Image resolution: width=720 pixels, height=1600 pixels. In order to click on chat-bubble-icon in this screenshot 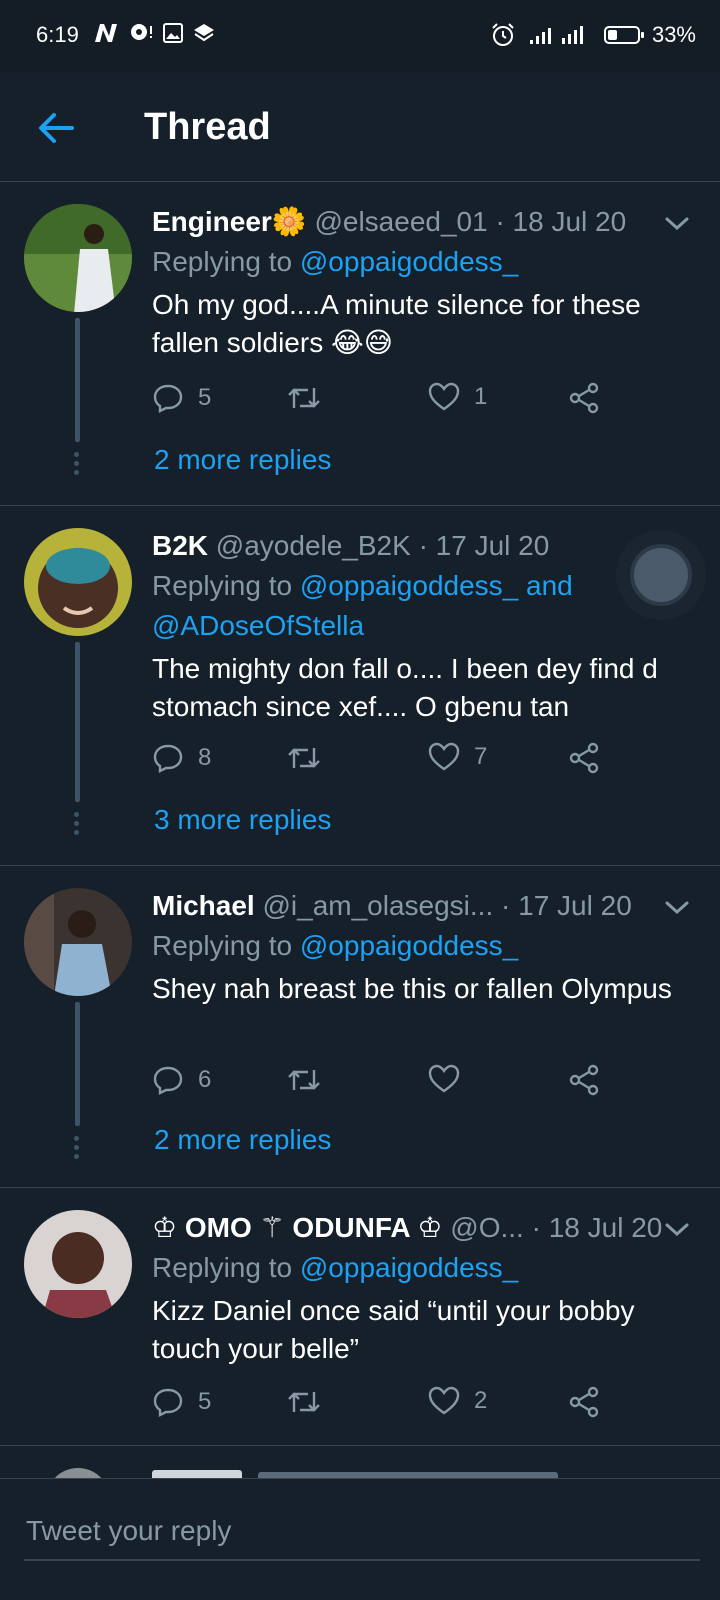, I will do `click(141, 32)`.